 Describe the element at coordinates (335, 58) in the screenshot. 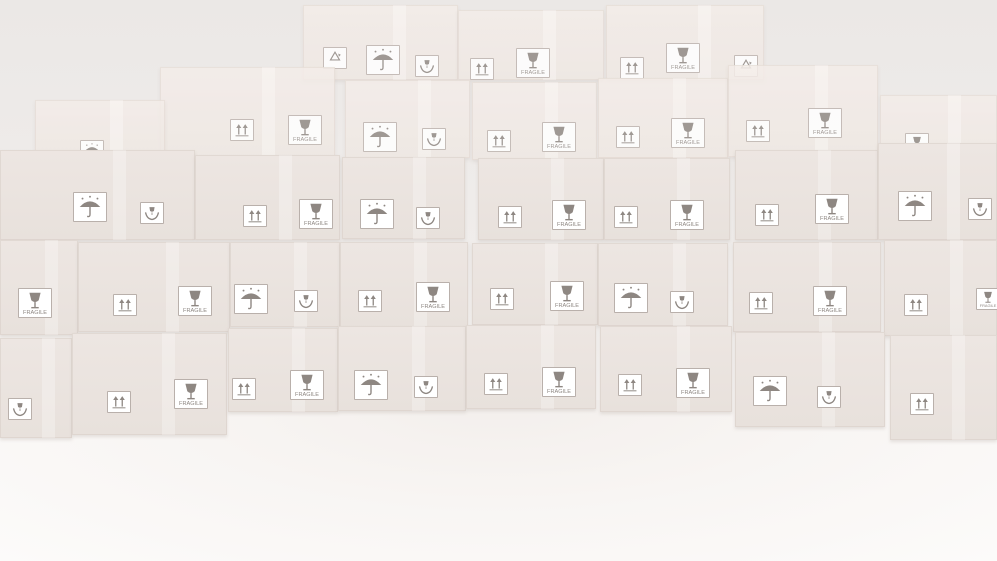

I see `recycle-icon` at that location.